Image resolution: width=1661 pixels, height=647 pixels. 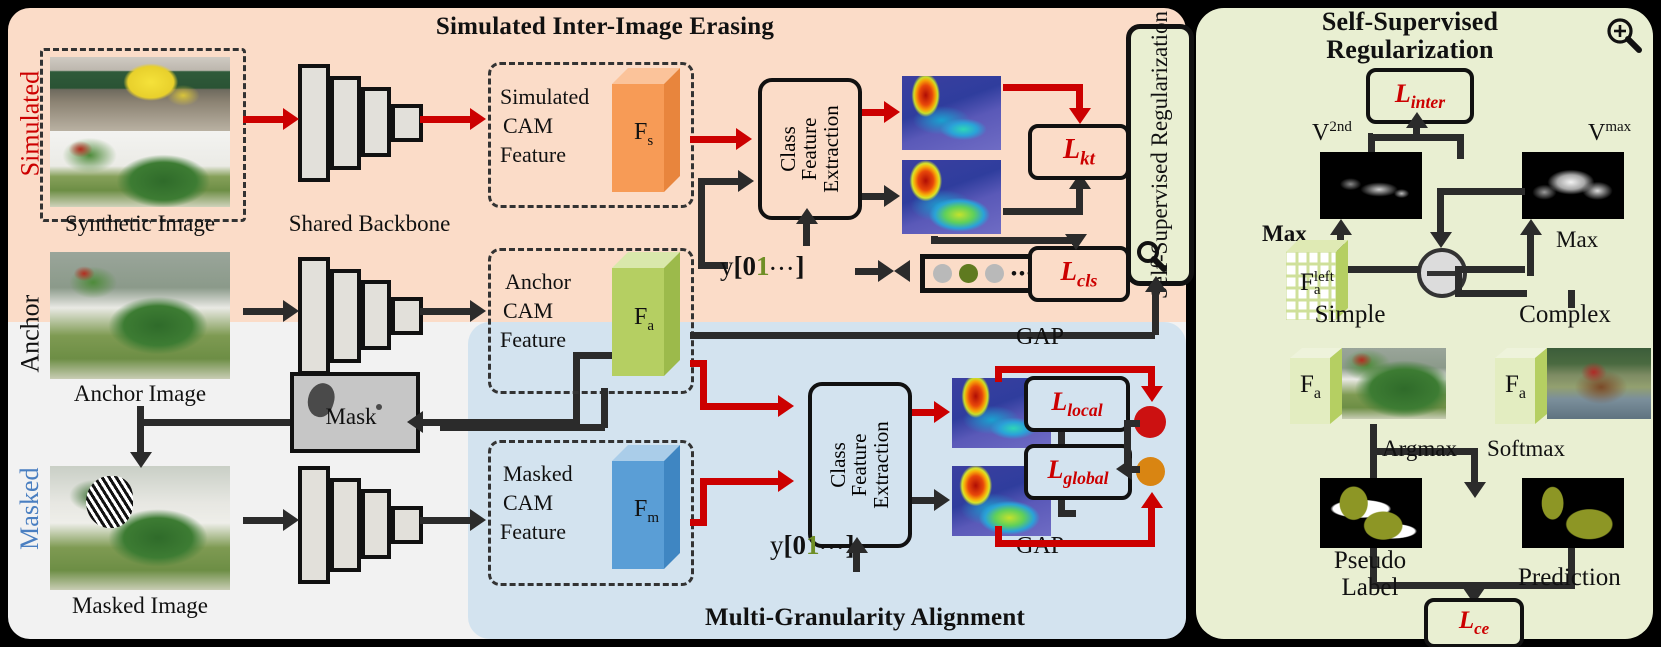 I want to click on arrow-fa-to-cfe2-head, so click(x=786, y=406).